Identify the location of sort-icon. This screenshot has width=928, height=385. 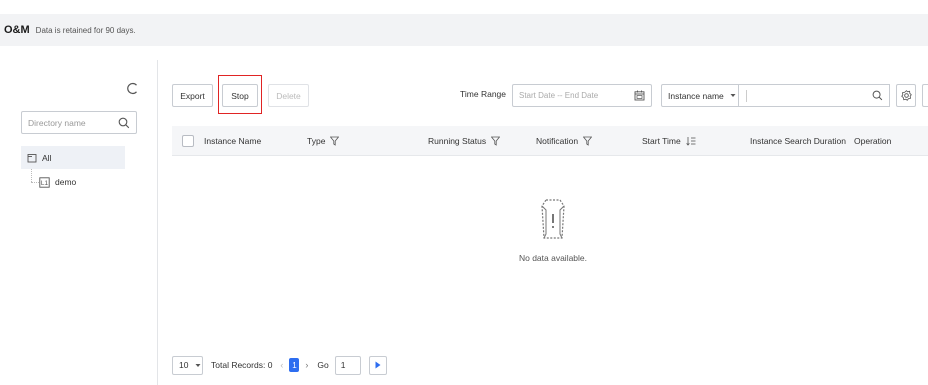
(691, 141).